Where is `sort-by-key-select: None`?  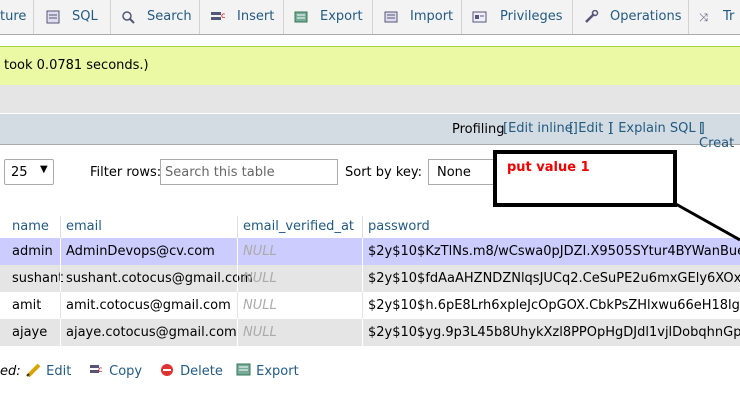 sort-by-key-select: None is located at coordinates (463, 172).